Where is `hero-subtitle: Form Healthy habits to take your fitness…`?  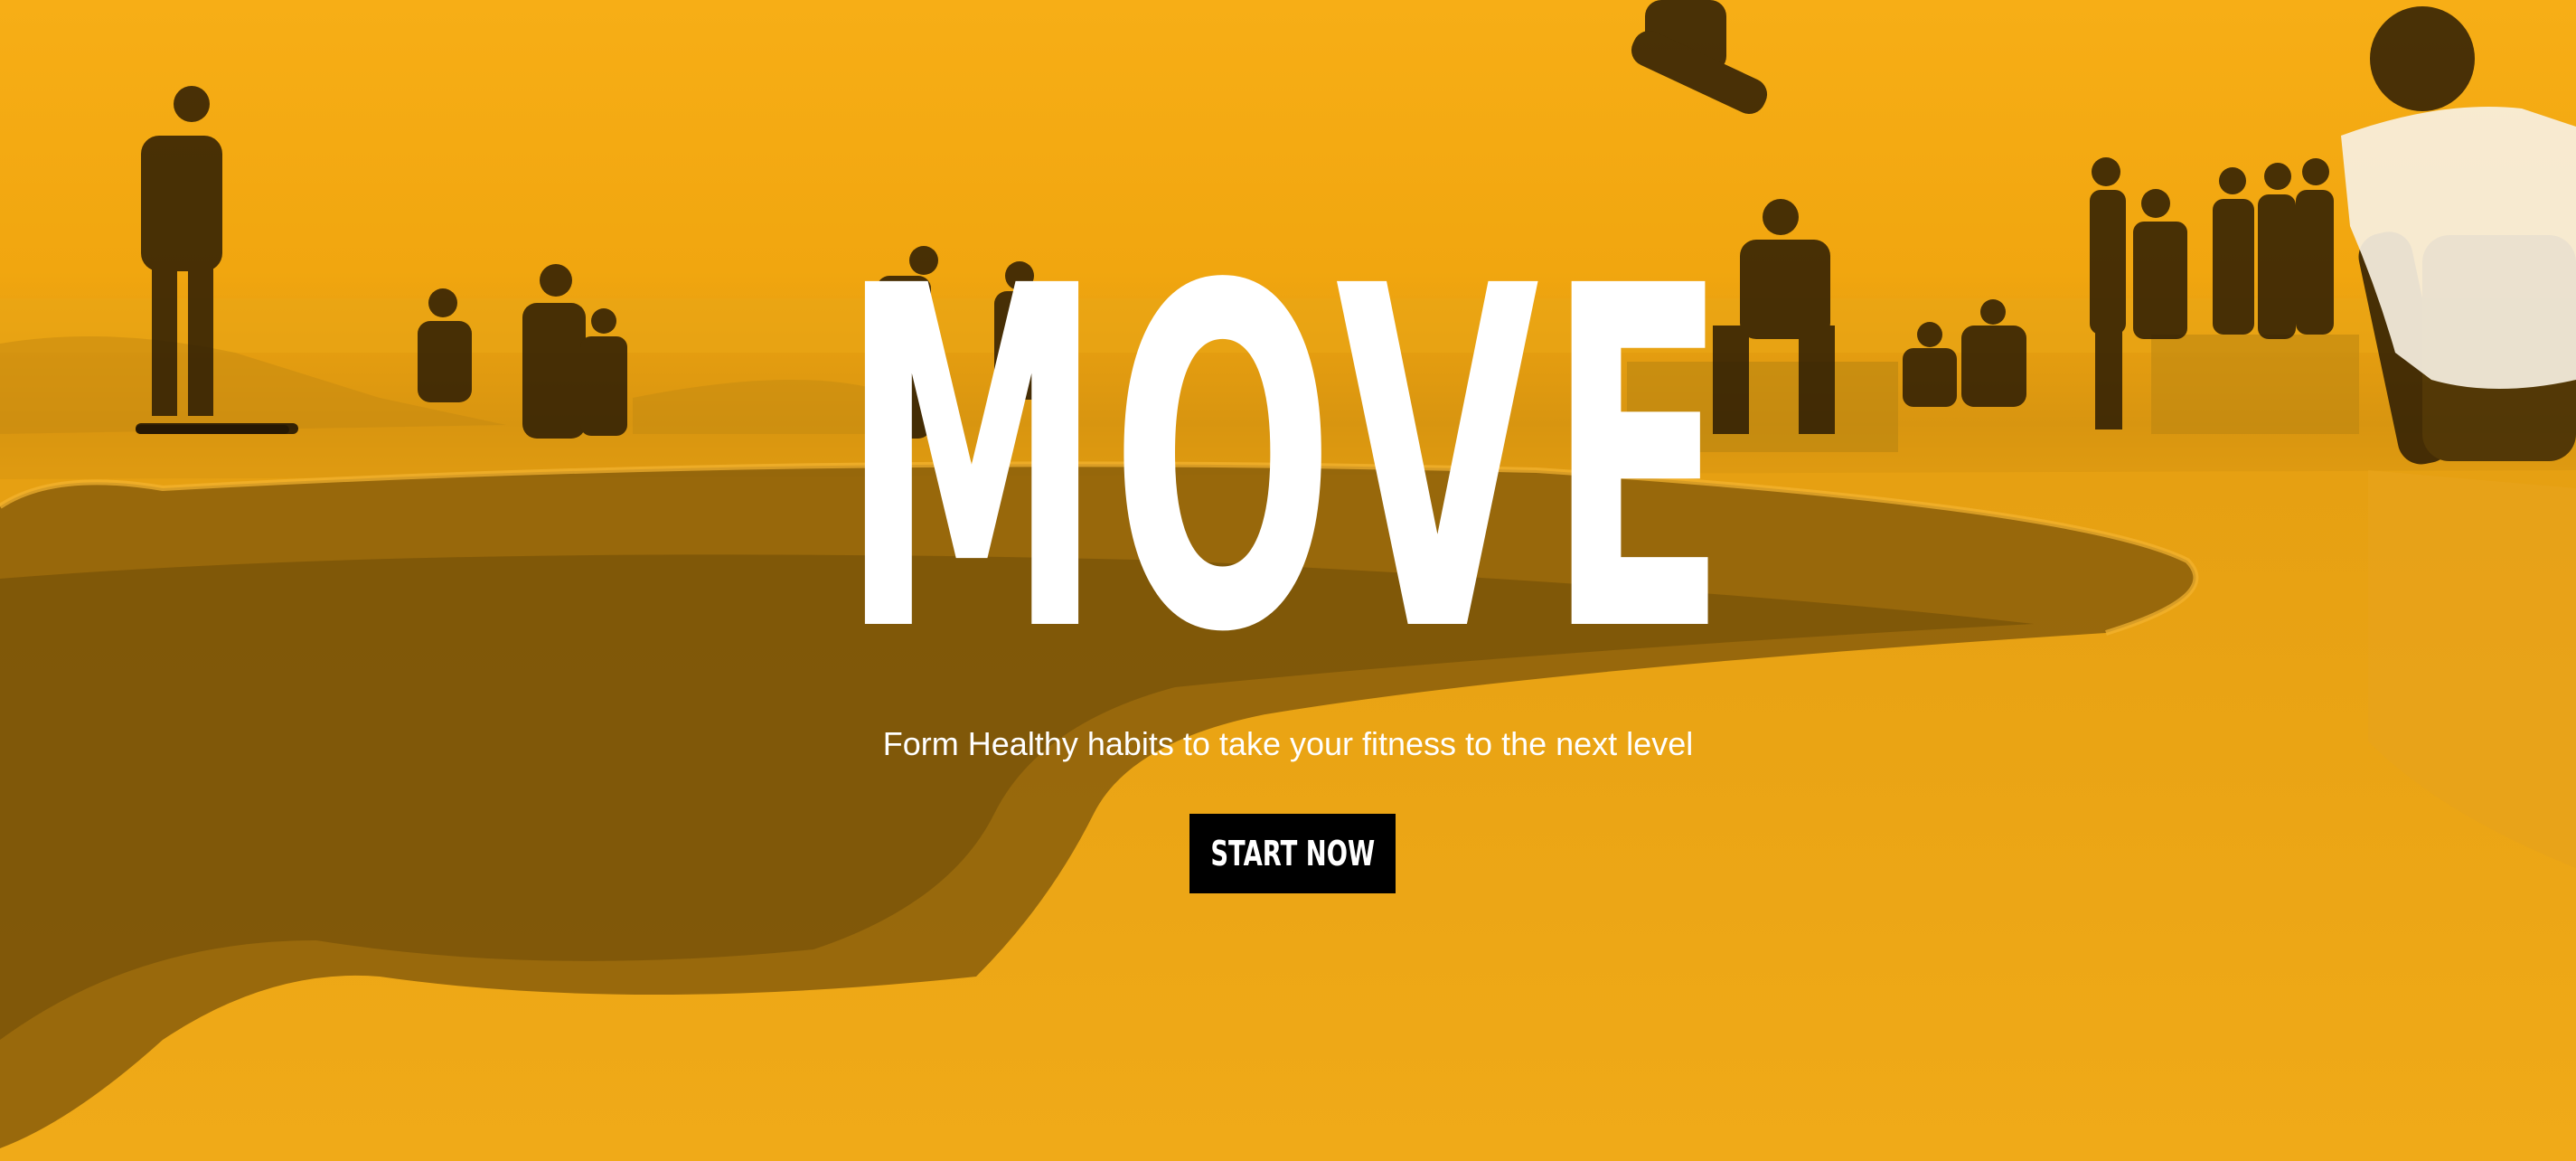 hero-subtitle: Form Healthy habits to take your fitness… is located at coordinates (1288, 743).